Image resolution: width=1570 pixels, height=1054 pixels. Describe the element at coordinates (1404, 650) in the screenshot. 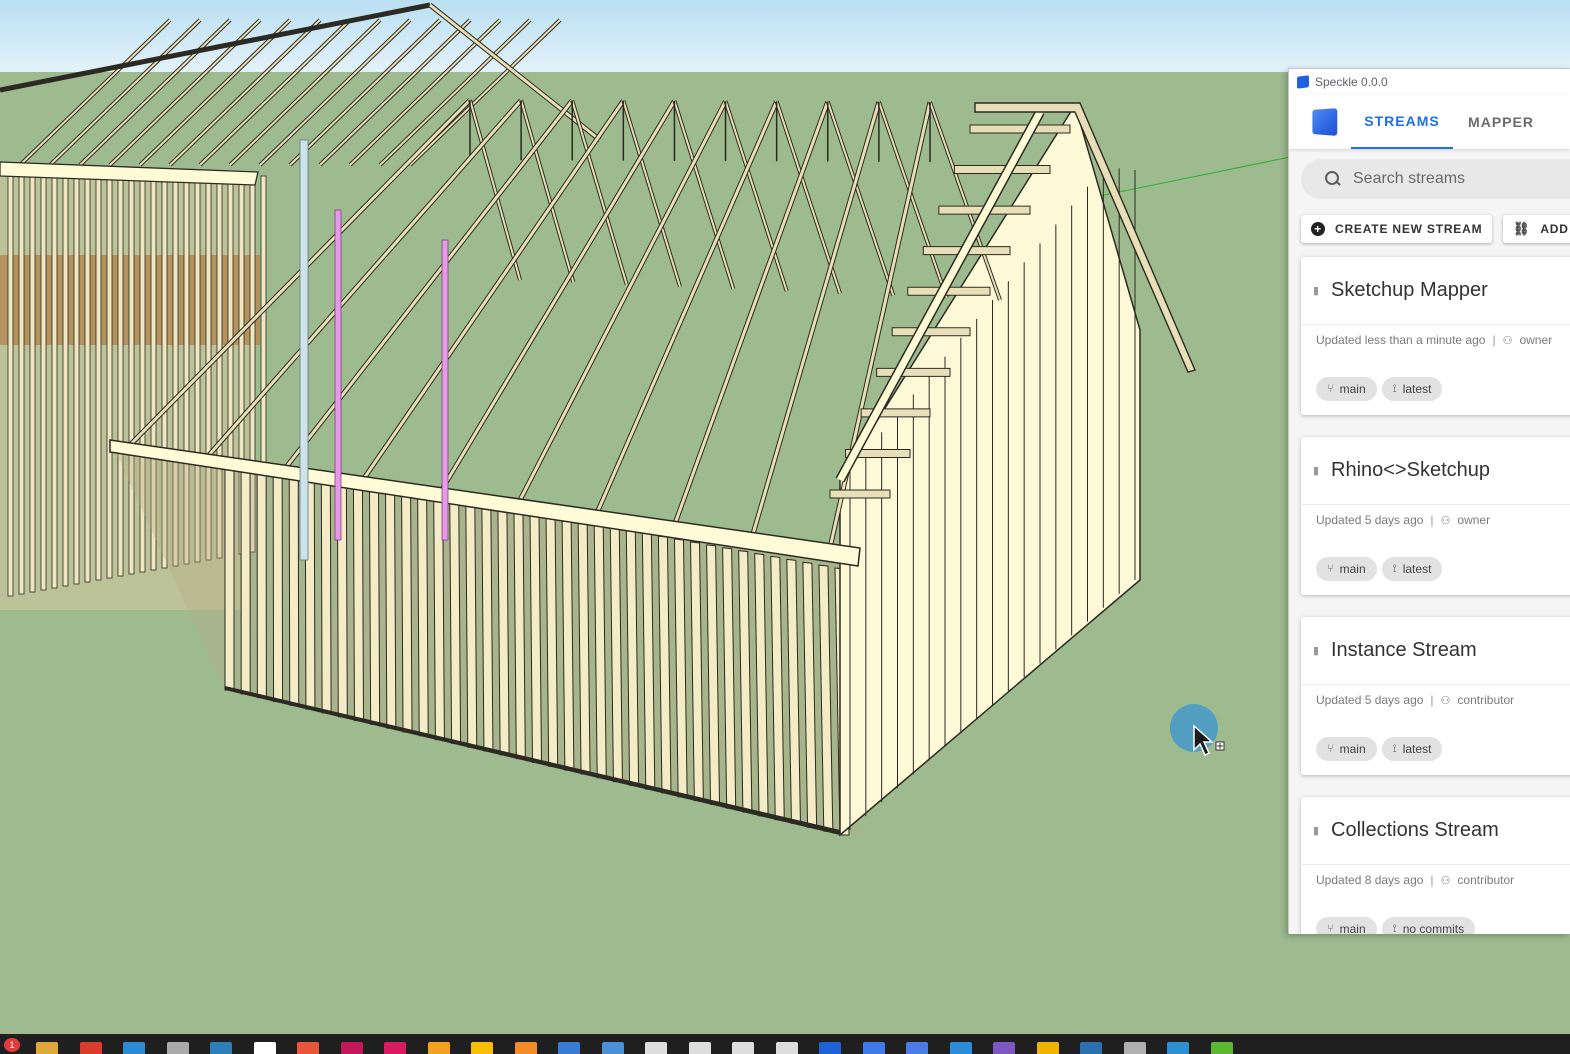

I see `stream-name: Instance Stream` at that location.